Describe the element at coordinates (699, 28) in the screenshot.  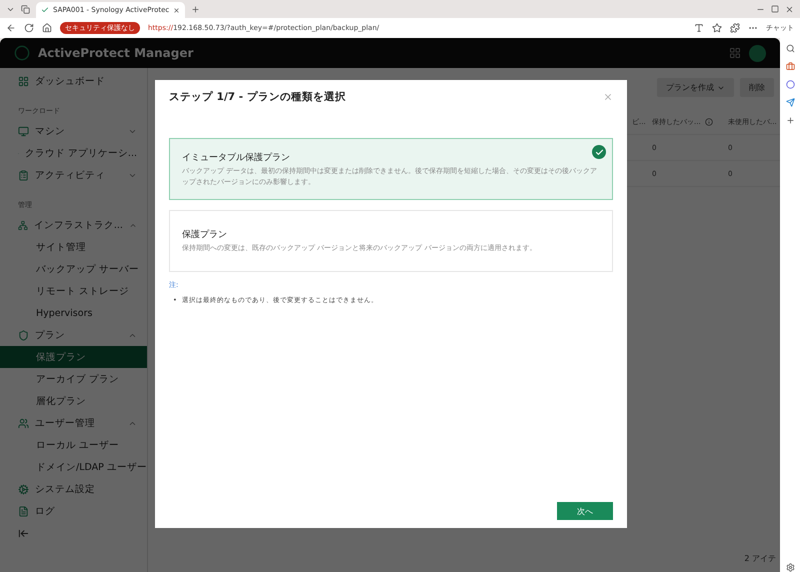
I see `read-aloud-icon` at that location.